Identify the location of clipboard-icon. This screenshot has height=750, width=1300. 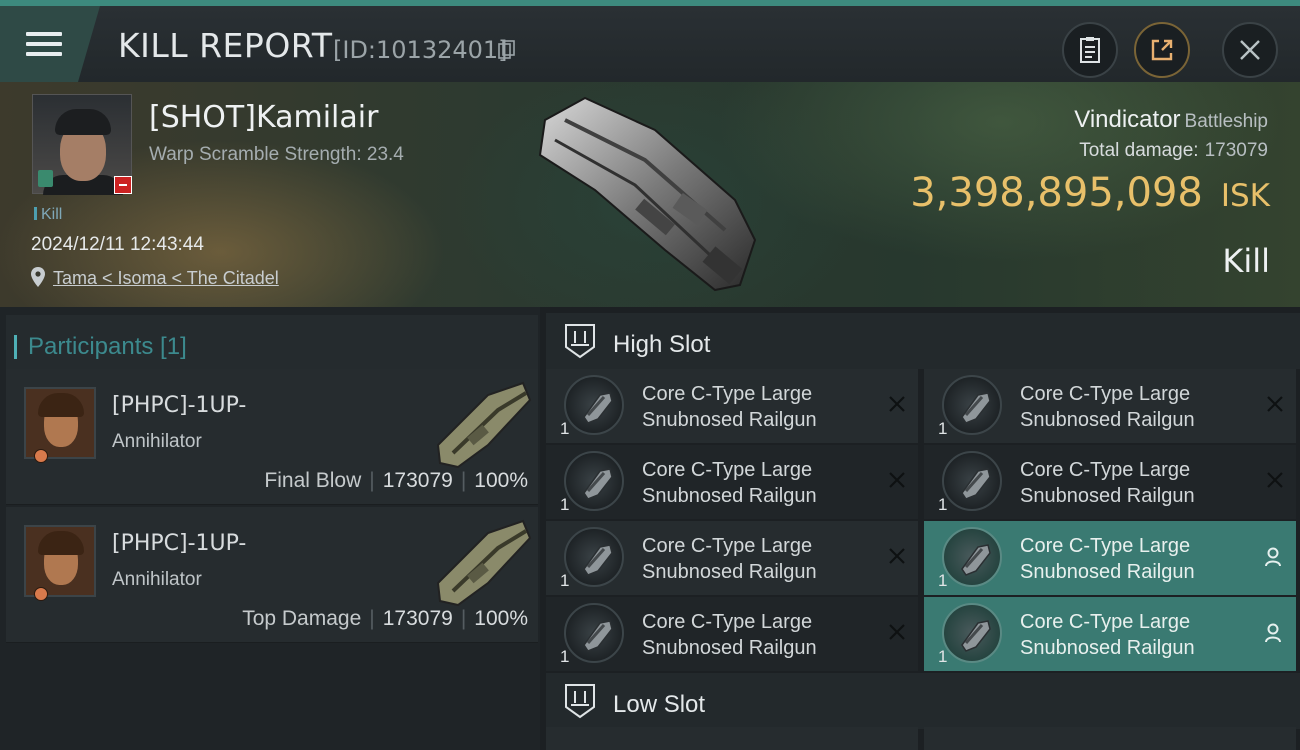
(1090, 50).